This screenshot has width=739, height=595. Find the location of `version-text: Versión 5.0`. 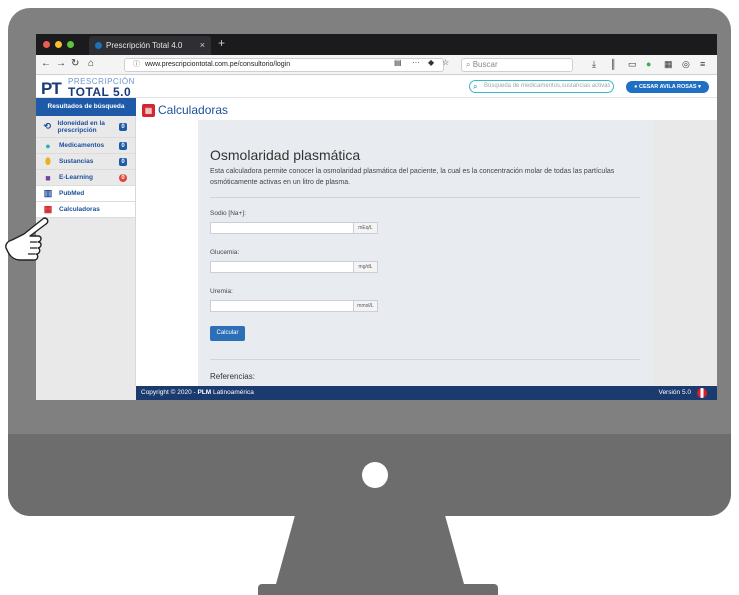

version-text: Versión 5.0 is located at coordinates (674, 392).